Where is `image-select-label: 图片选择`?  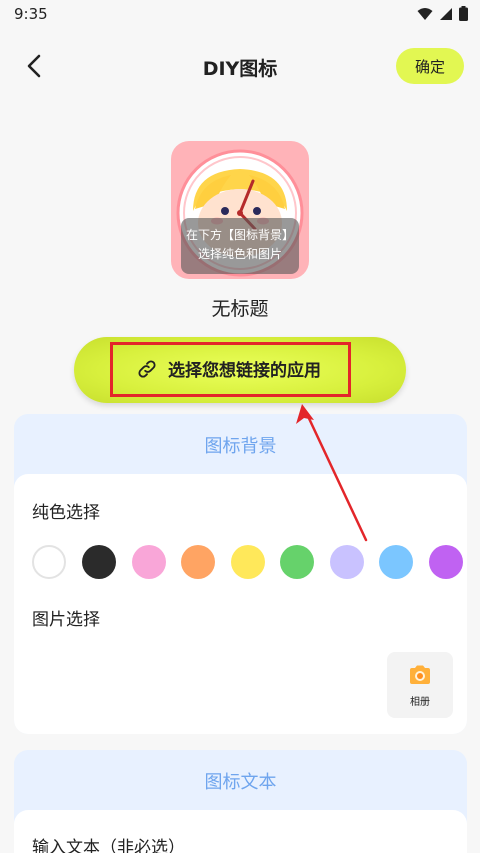 image-select-label: 图片选择 is located at coordinates (66, 620).